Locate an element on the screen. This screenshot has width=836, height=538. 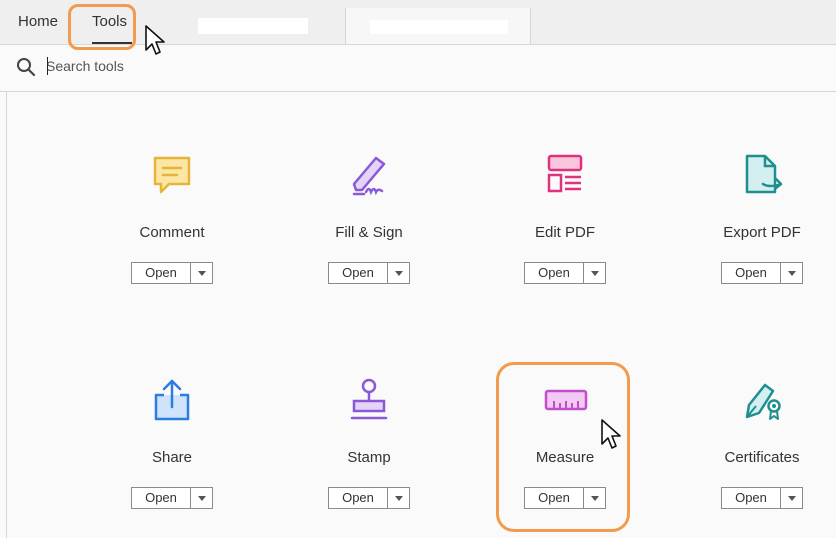
tool-card-share: Share Open is located at coordinates (172, 445).